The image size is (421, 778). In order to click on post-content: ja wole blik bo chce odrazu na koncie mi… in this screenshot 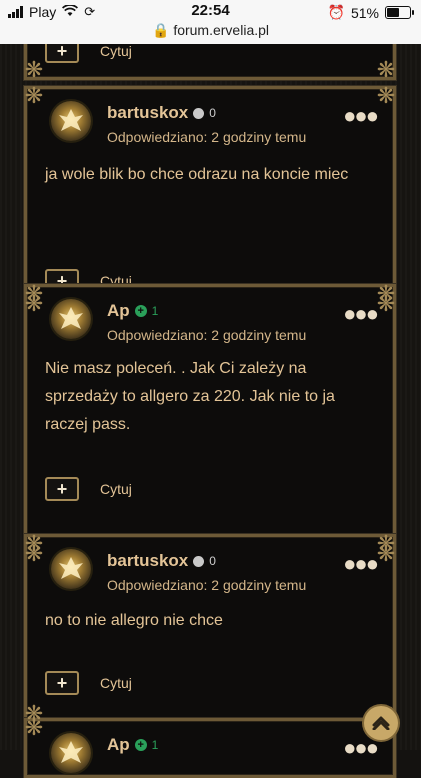, I will do `click(197, 174)`.